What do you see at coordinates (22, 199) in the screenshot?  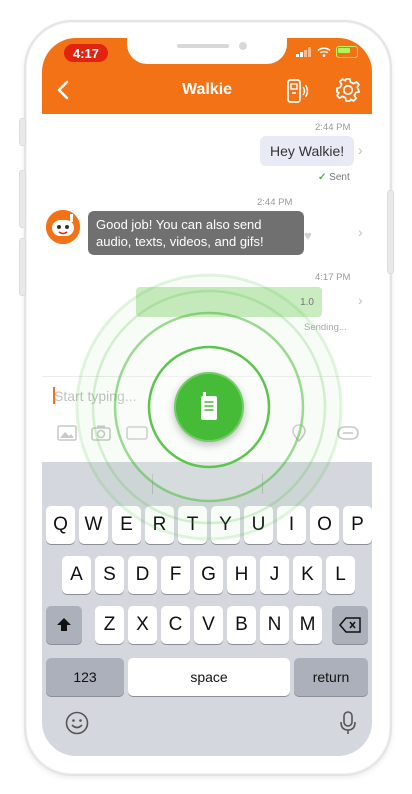 I see `volume-up-button` at bounding box center [22, 199].